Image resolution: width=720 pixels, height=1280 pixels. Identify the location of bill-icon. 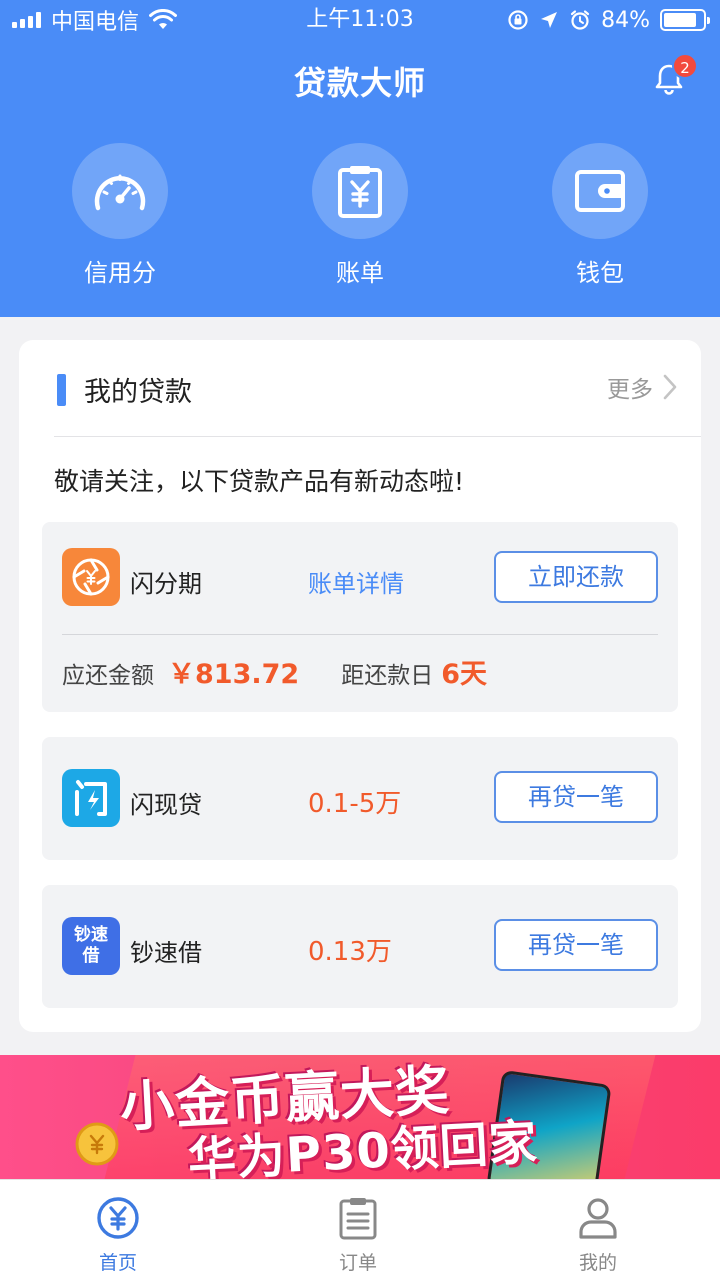
(360, 192).